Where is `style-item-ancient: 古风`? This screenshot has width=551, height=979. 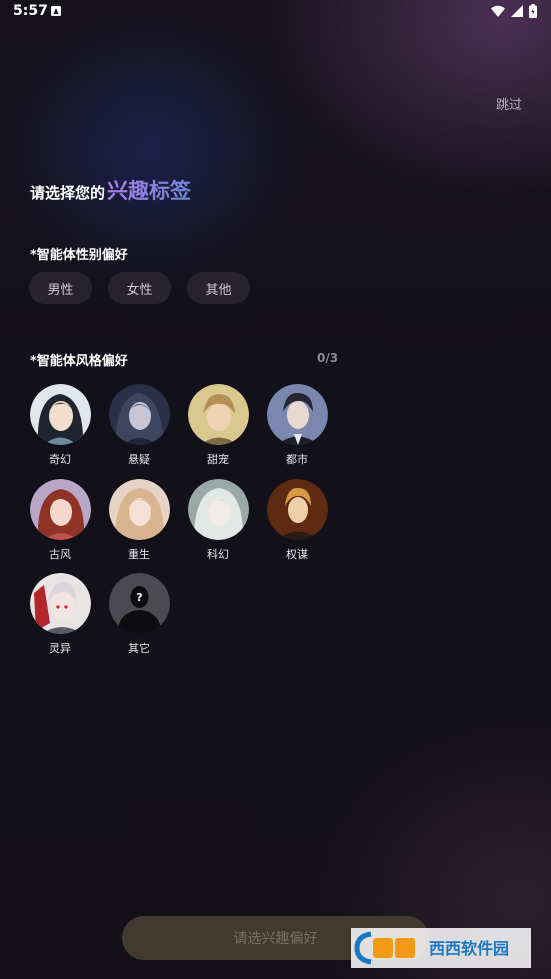 style-item-ancient: 古风 is located at coordinates (60, 520).